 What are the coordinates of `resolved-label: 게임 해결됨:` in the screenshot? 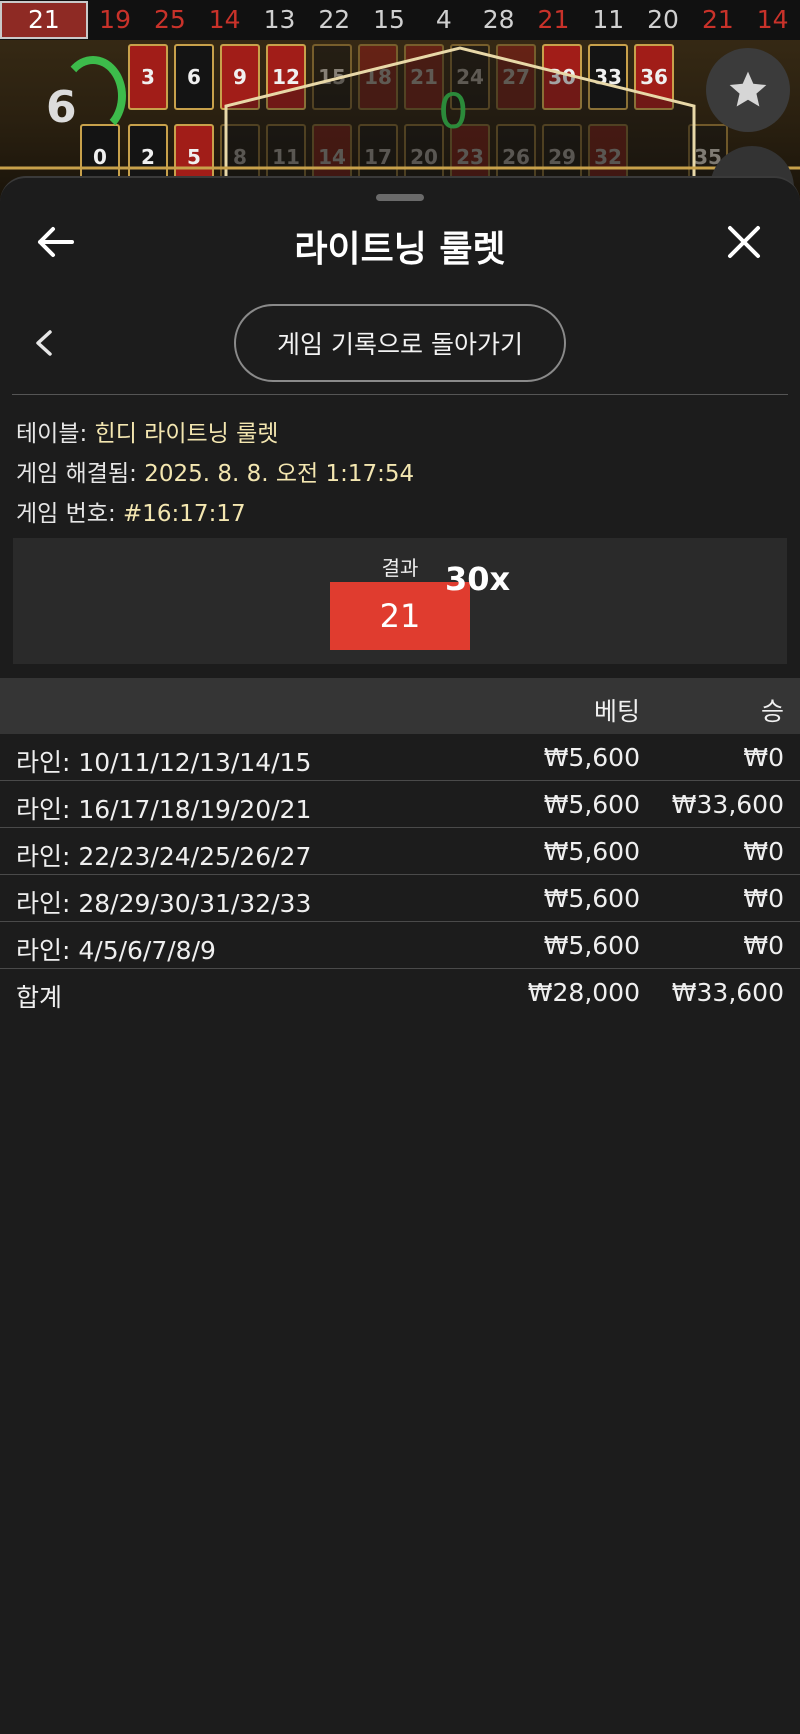 It's located at (76, 474).